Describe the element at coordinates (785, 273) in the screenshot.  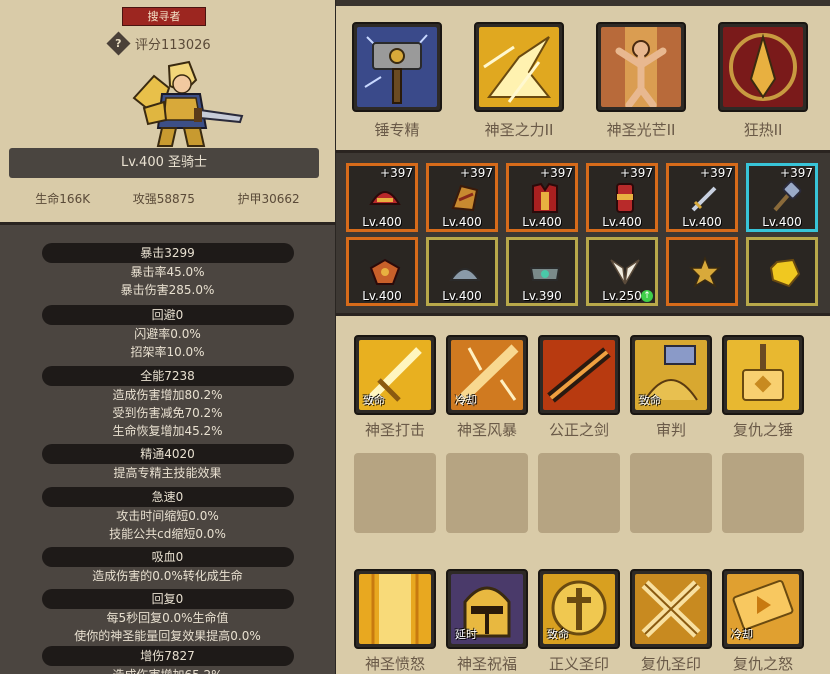
I see `gem-icon` at that location.